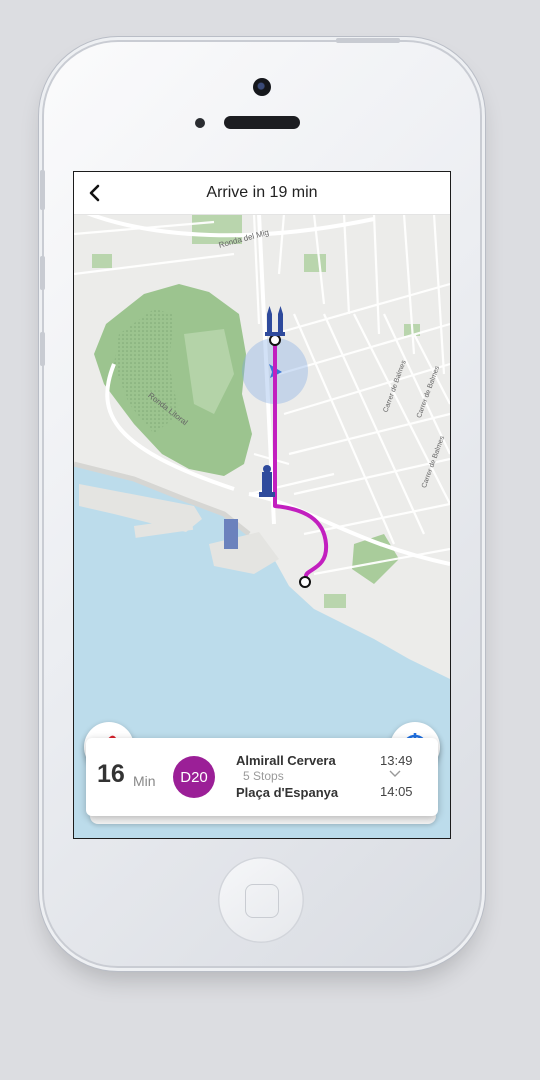  Describe the element at coordinates (287, 792) in the screenshot. I see `destination-stop-name: Plaça d'Espanya` at that location.